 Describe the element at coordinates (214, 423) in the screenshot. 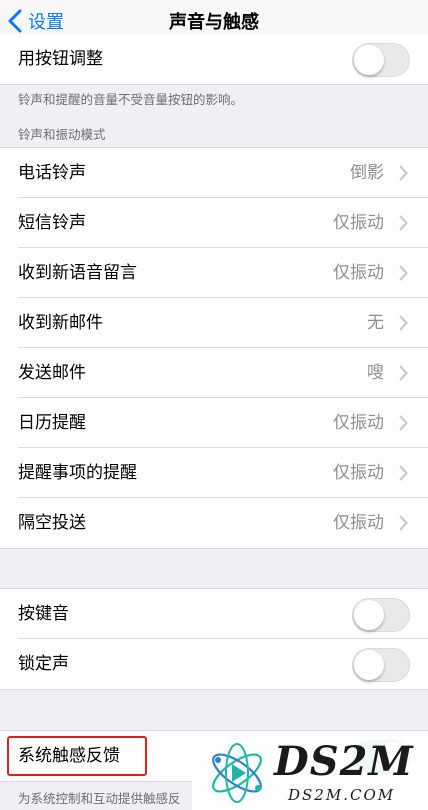

I see `sound-row-calendar-alerts: 日历提醒 仅振动` at that location.